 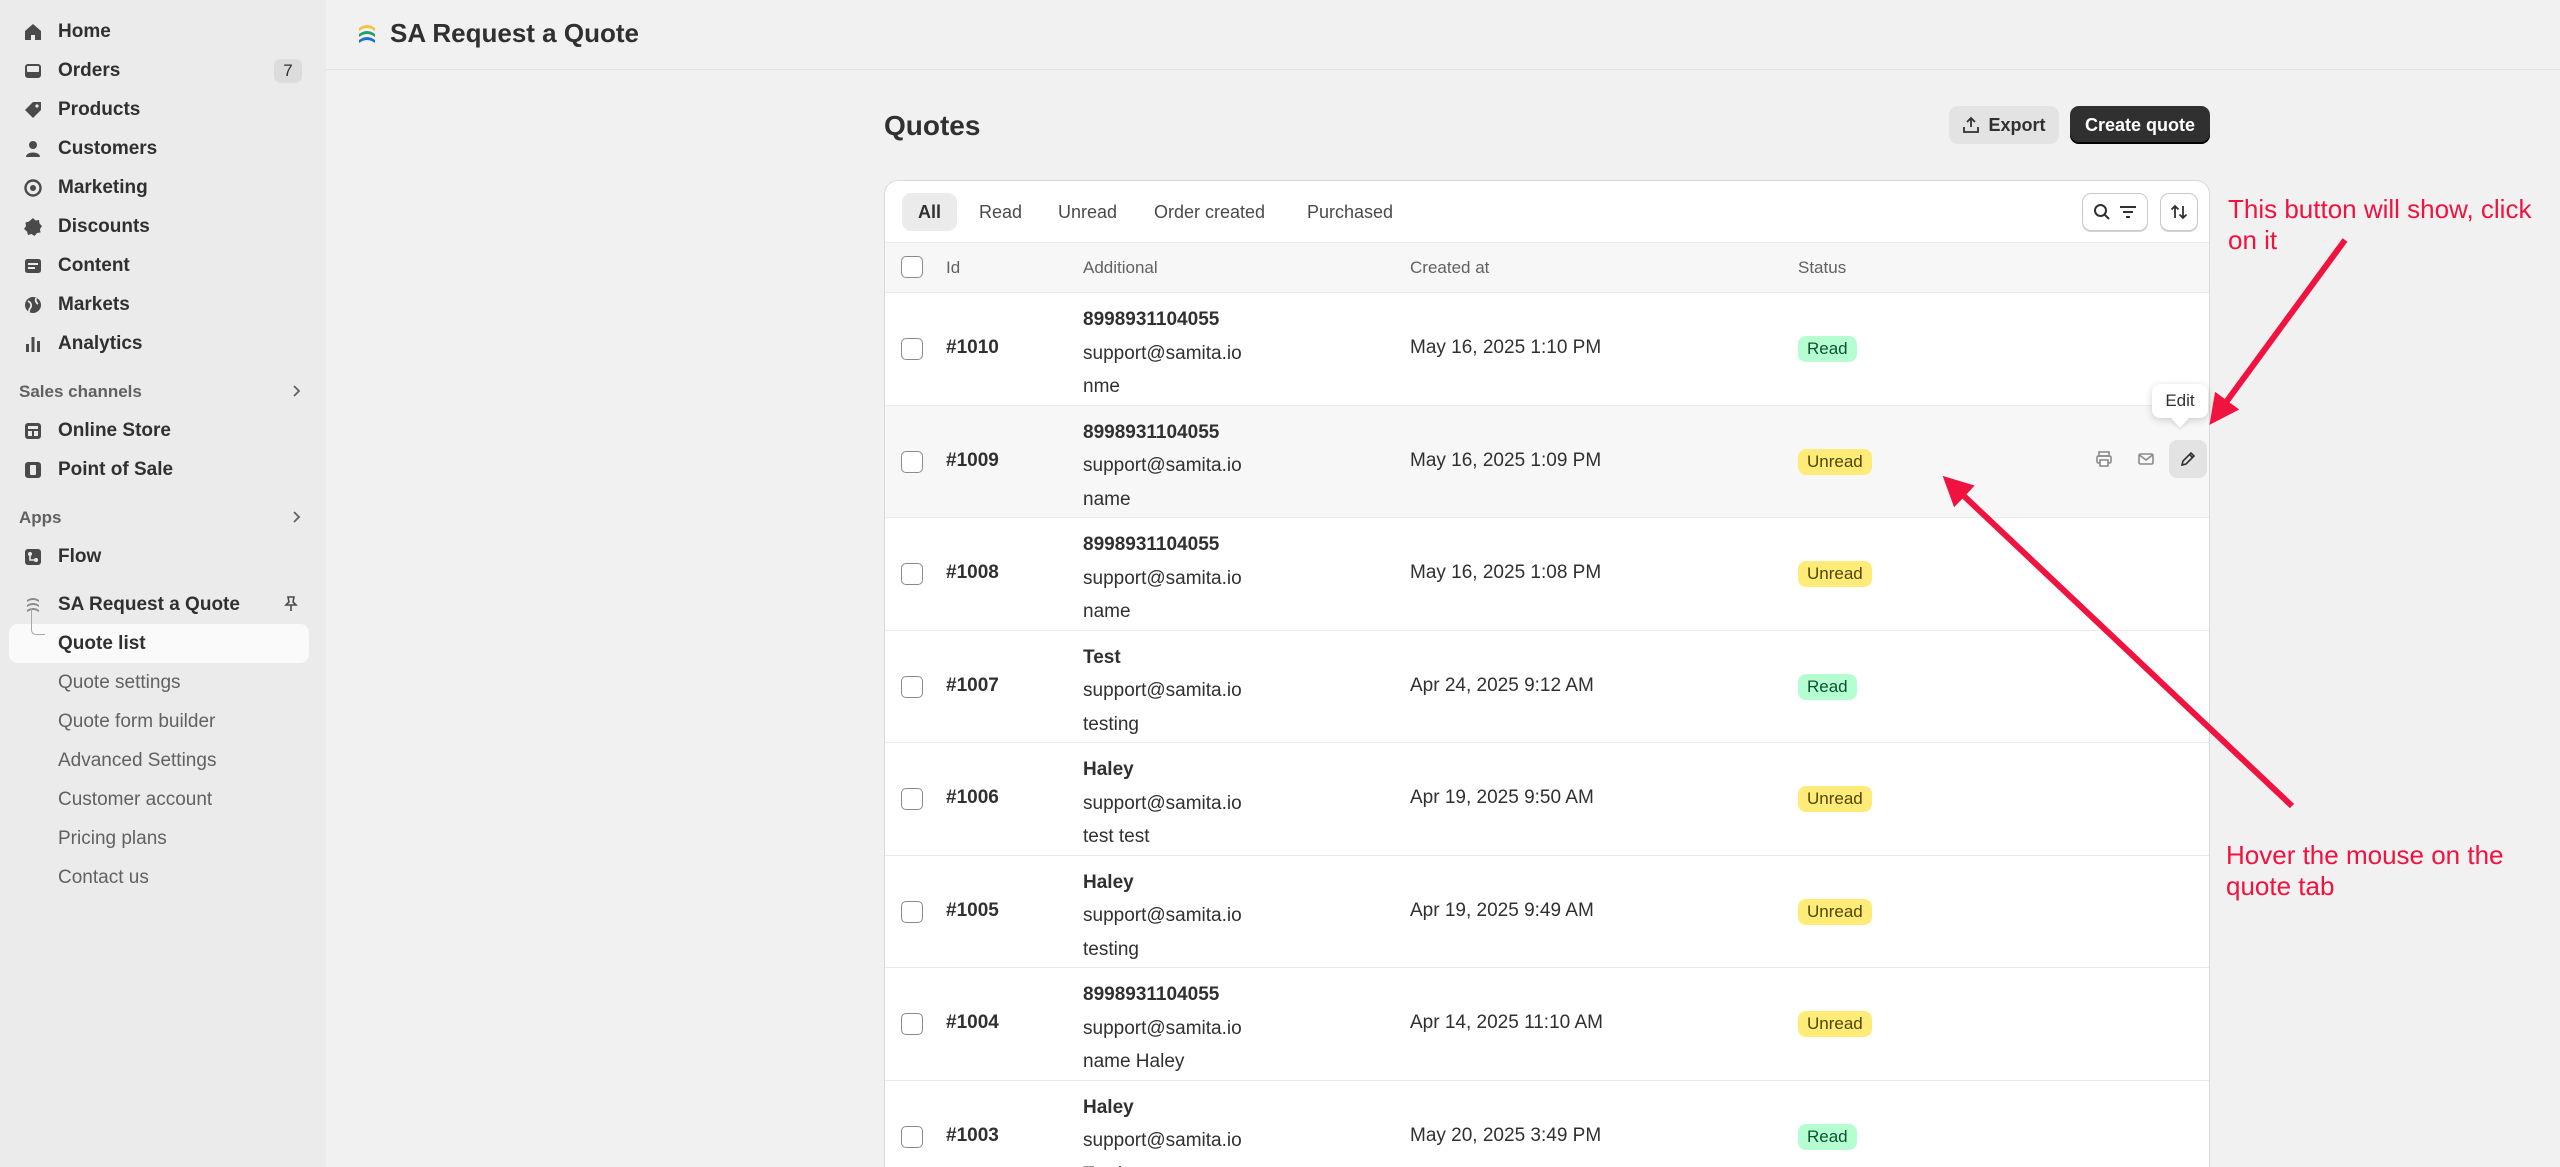 What do you see at coordinates (972, 798) in the screenshot?
I see `quote-id: #1006` at bounding box center [972, 798].